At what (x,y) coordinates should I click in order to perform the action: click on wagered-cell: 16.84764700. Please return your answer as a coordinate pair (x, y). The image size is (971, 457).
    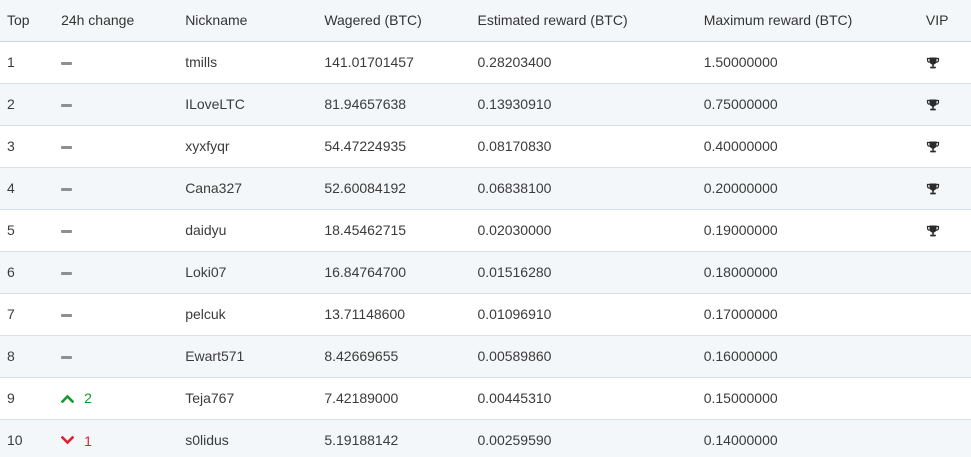
    Looking at the image, I should click on (365, 272).